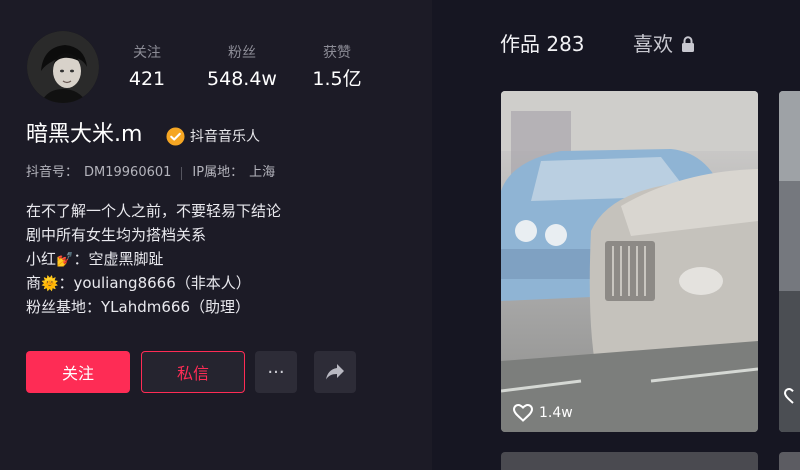 This screenshot has height=470, width=800. What do you see at coordinates (523, 413) in the screenshot?
I see `heart-icon` at bounding box center [523, 413].